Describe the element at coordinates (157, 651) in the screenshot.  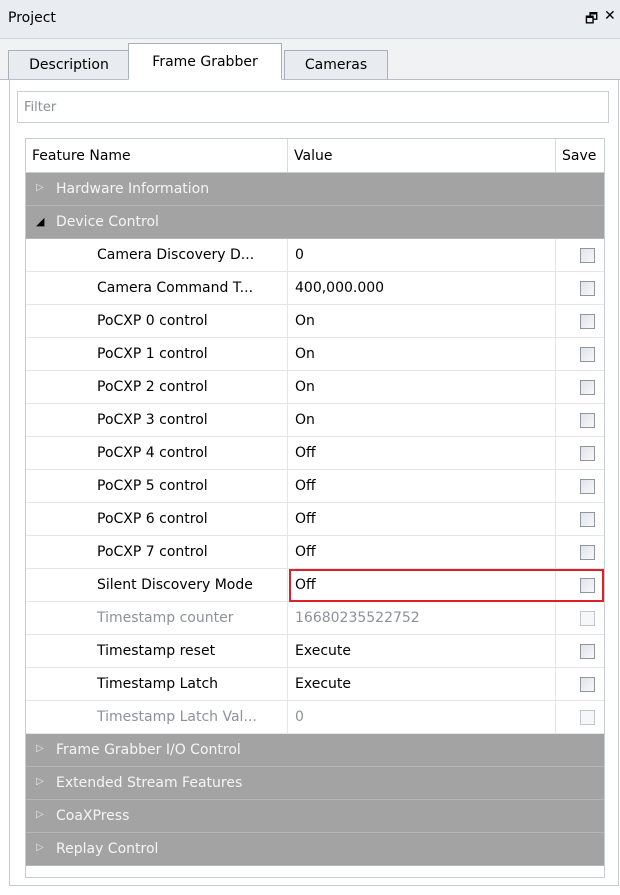
I see `feature-name: Timestamp reset` at that location.